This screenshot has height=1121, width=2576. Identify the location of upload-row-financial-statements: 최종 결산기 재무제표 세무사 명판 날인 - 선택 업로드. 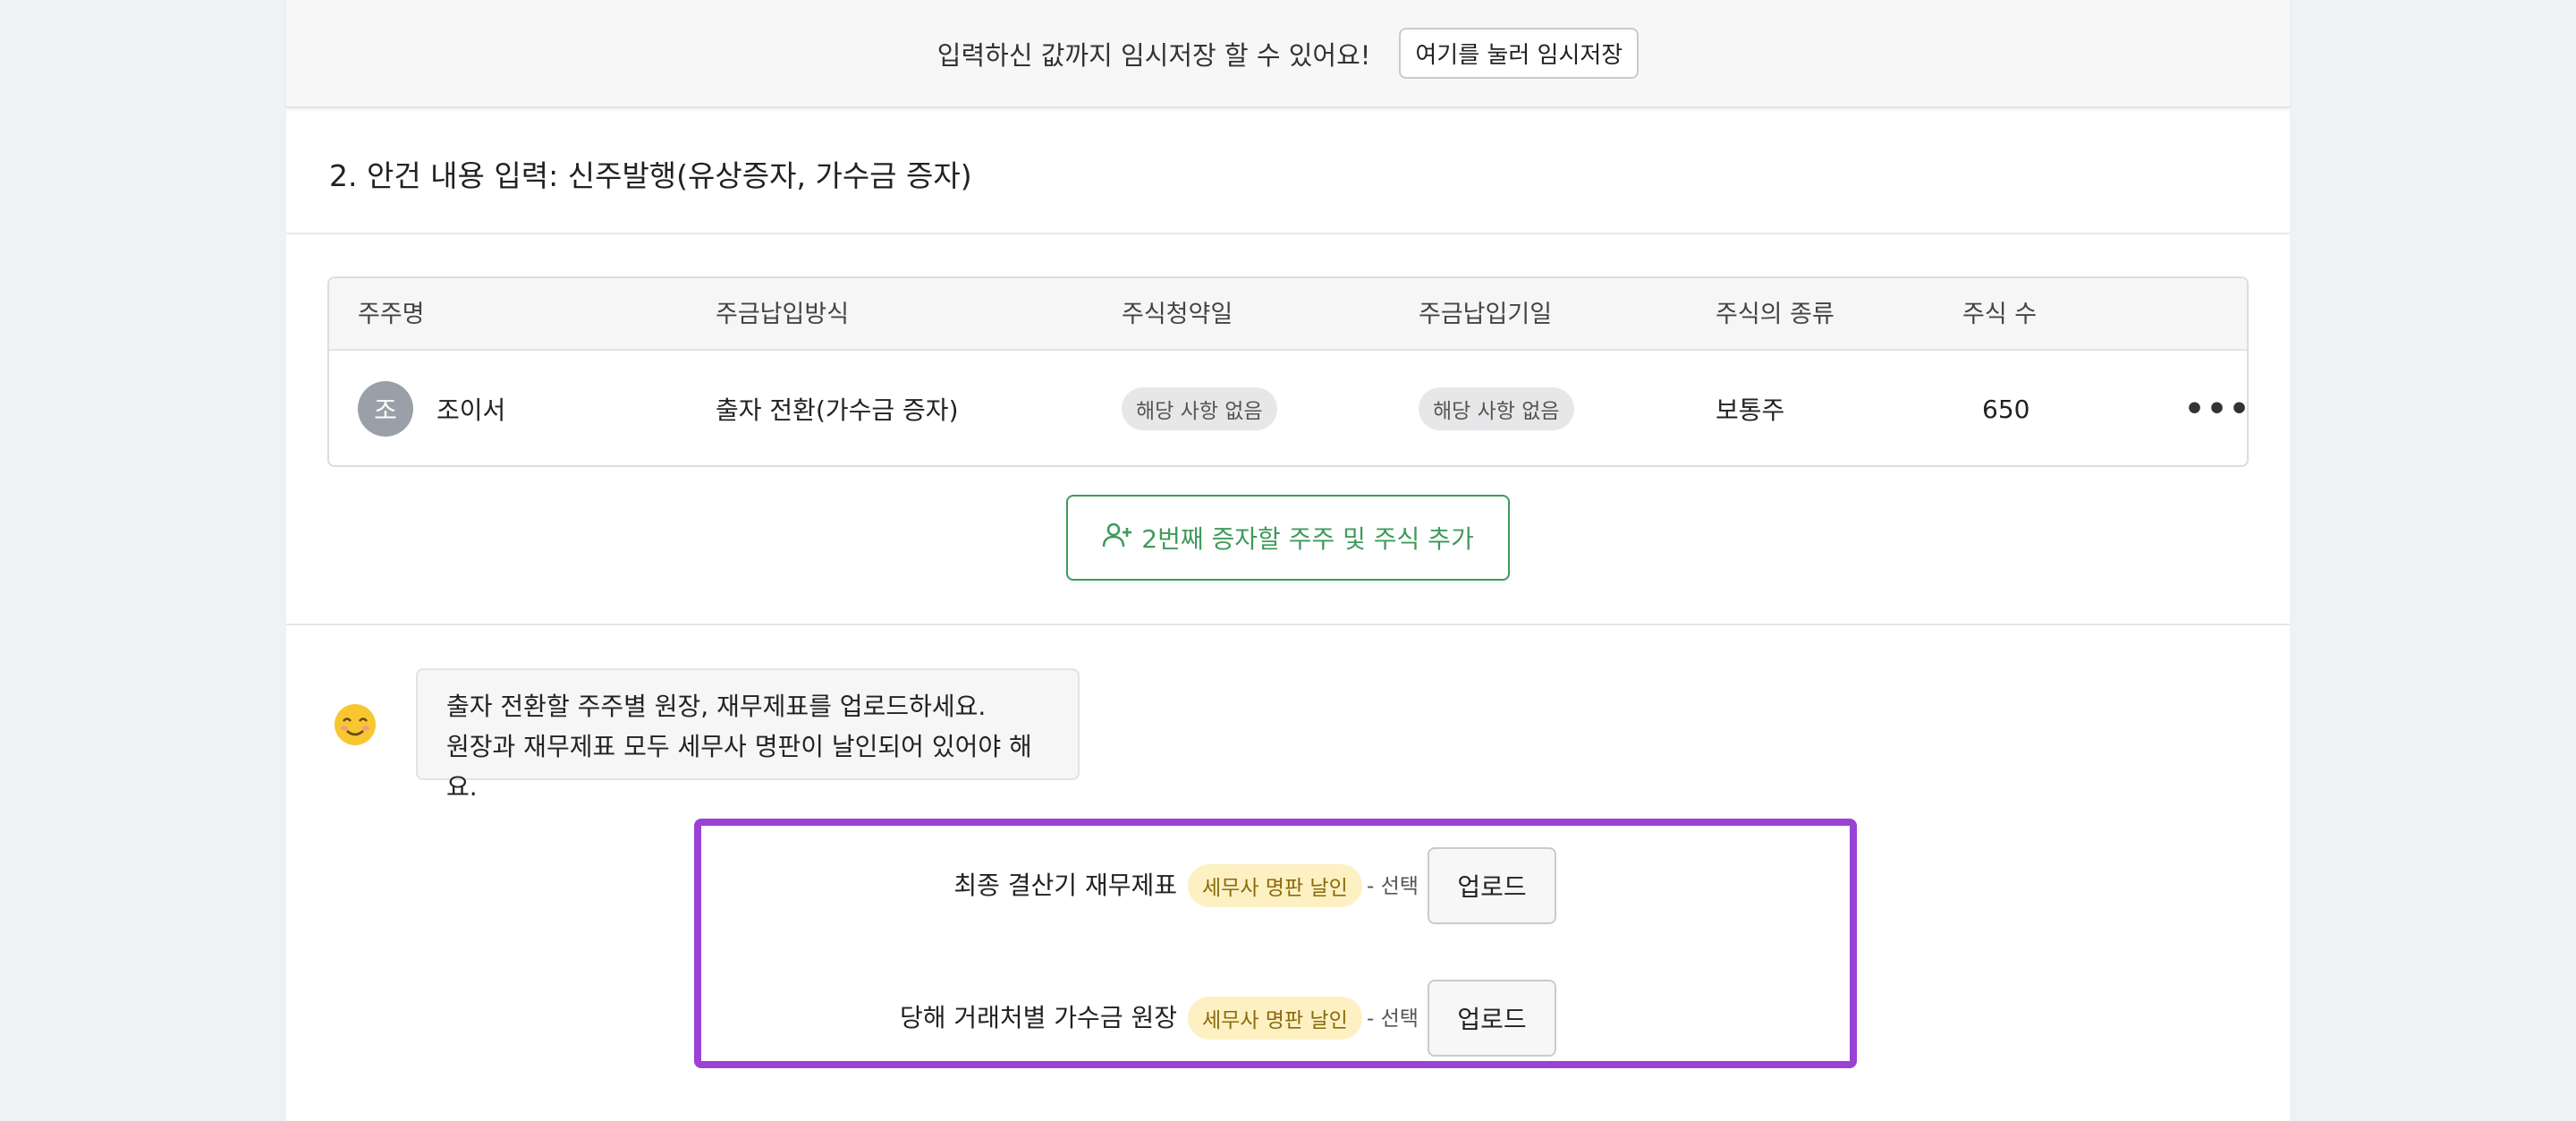
(1275, 884).